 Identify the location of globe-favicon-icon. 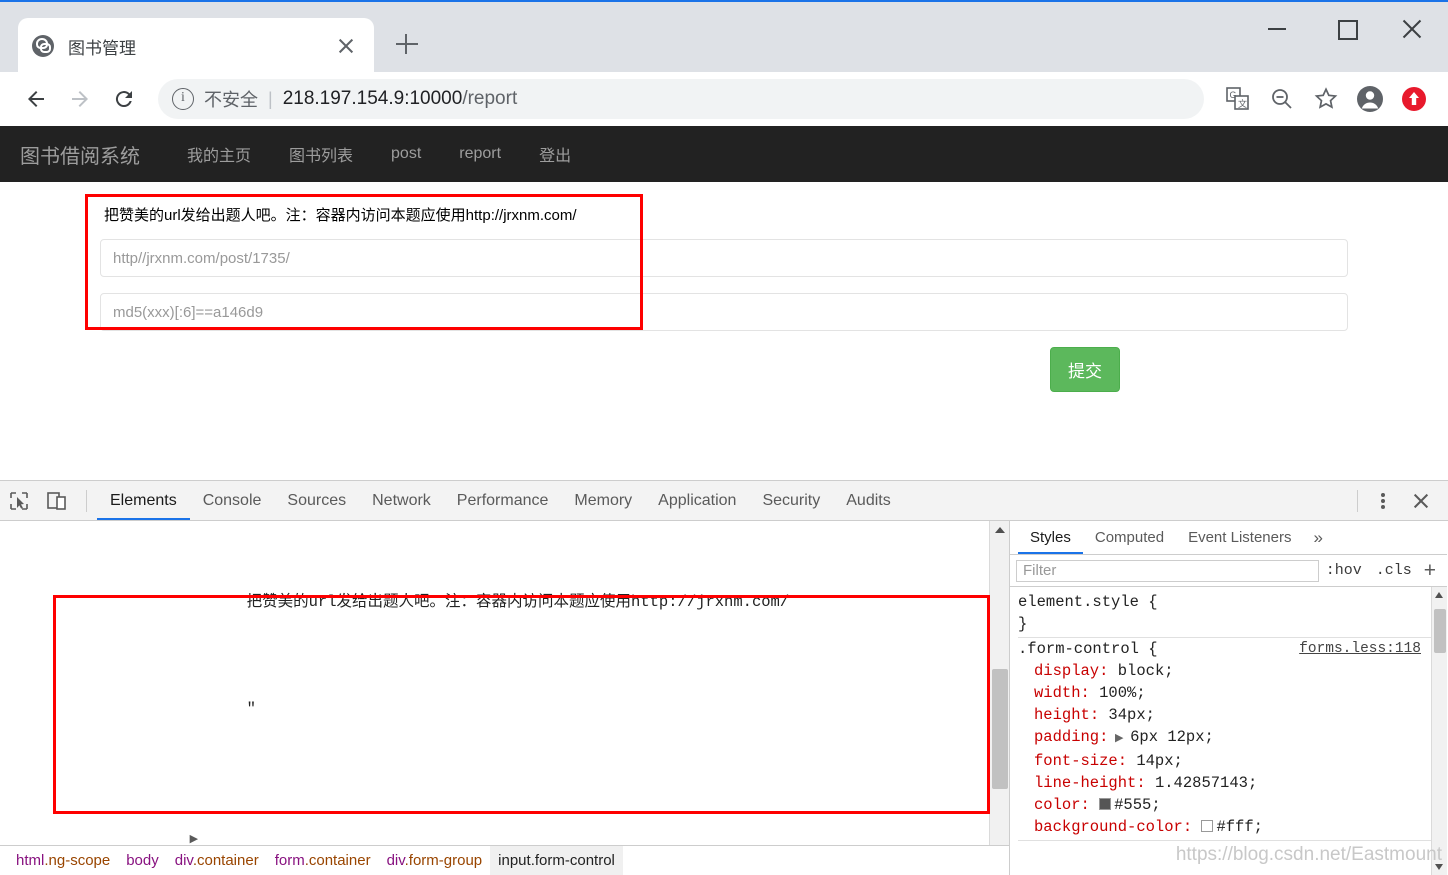
(43, 46).